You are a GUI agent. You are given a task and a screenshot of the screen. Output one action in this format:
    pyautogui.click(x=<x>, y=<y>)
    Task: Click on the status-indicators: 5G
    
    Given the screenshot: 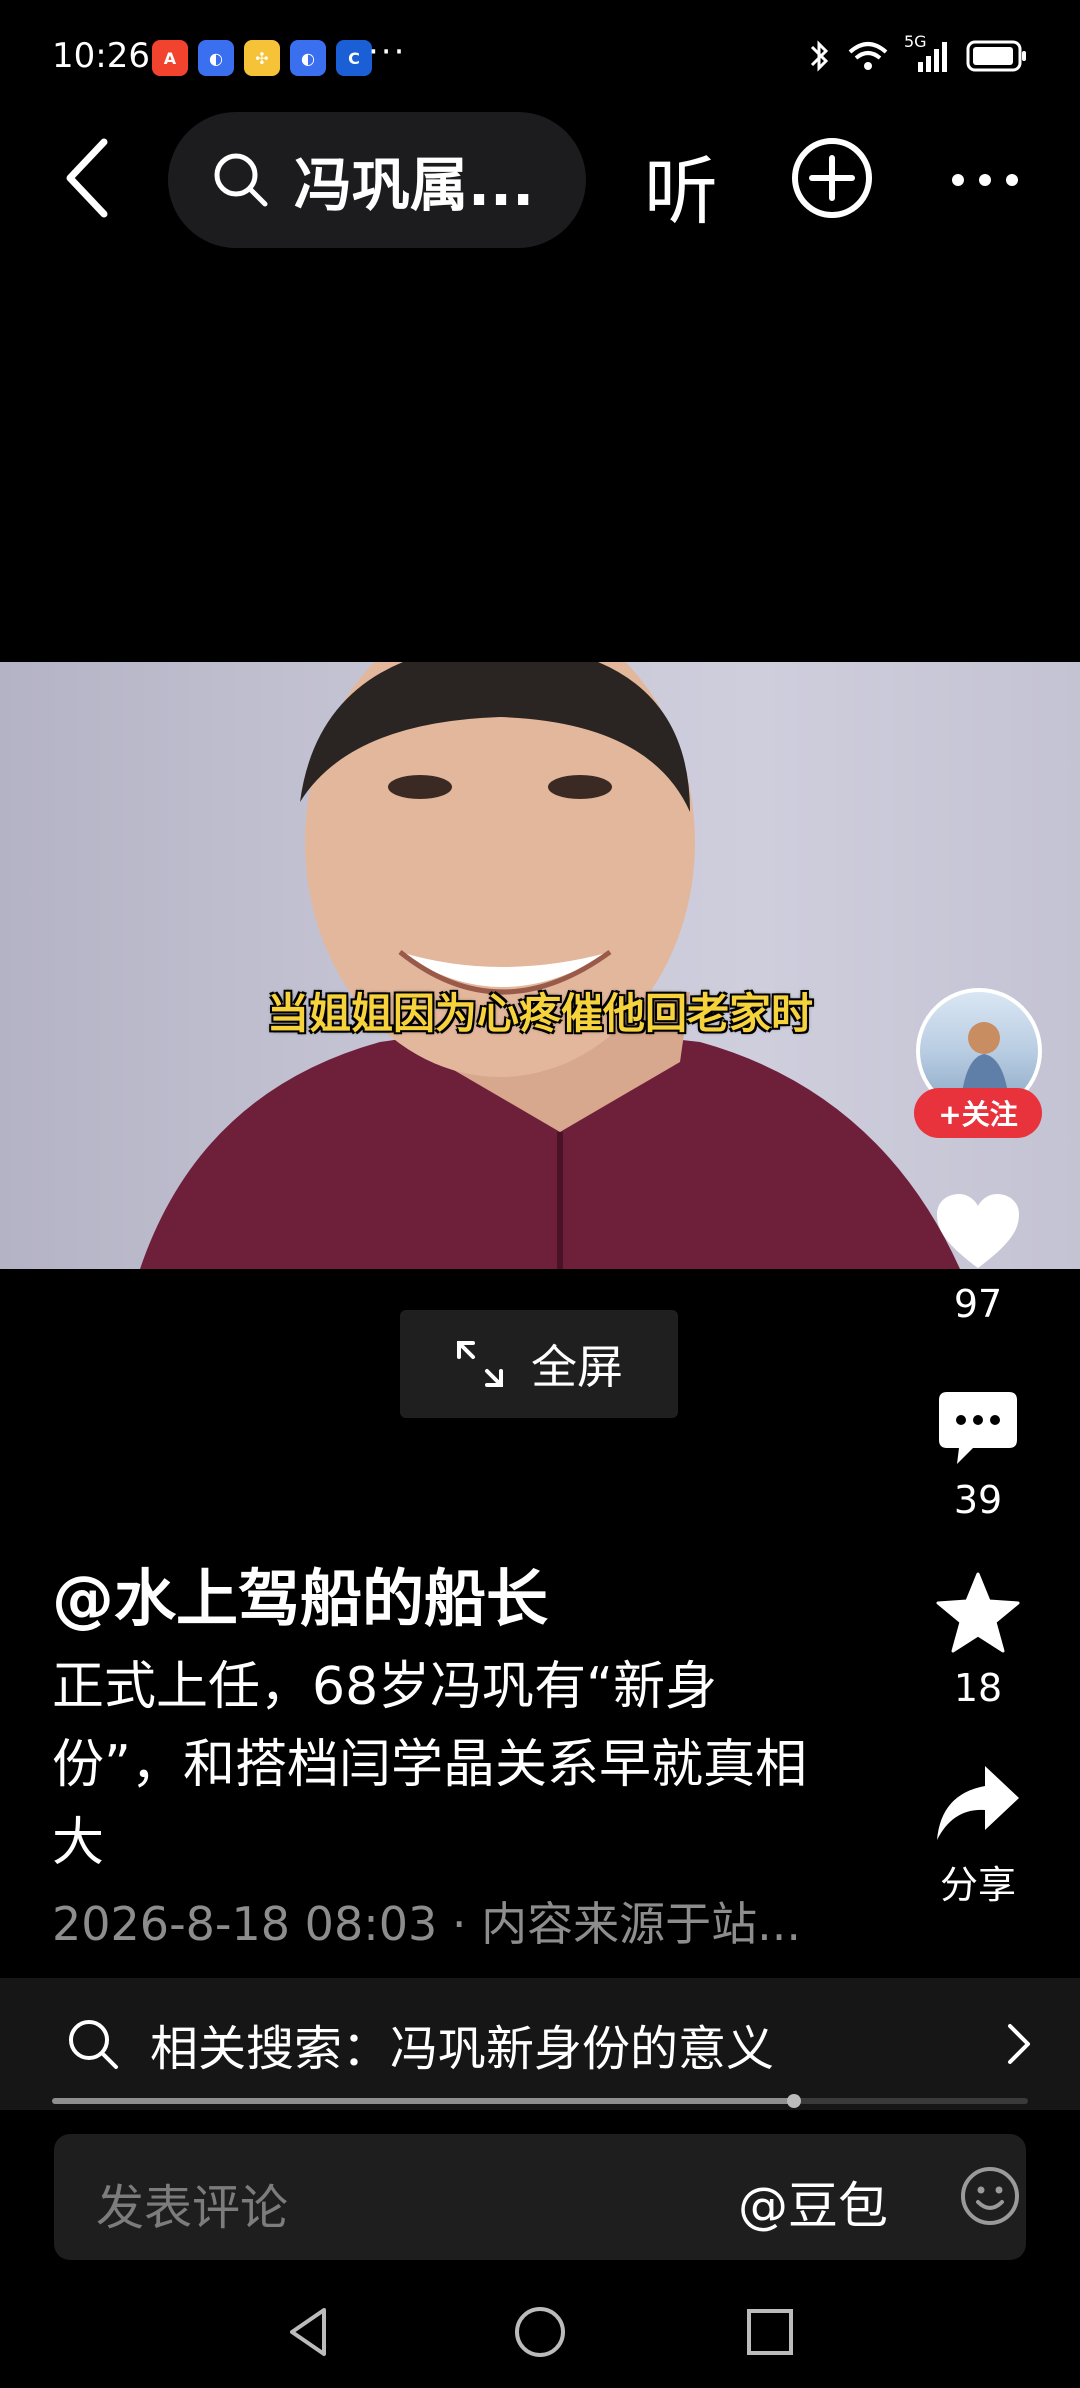 What is the action you would take?
    pyautogui.click(x=918, y=53)
    